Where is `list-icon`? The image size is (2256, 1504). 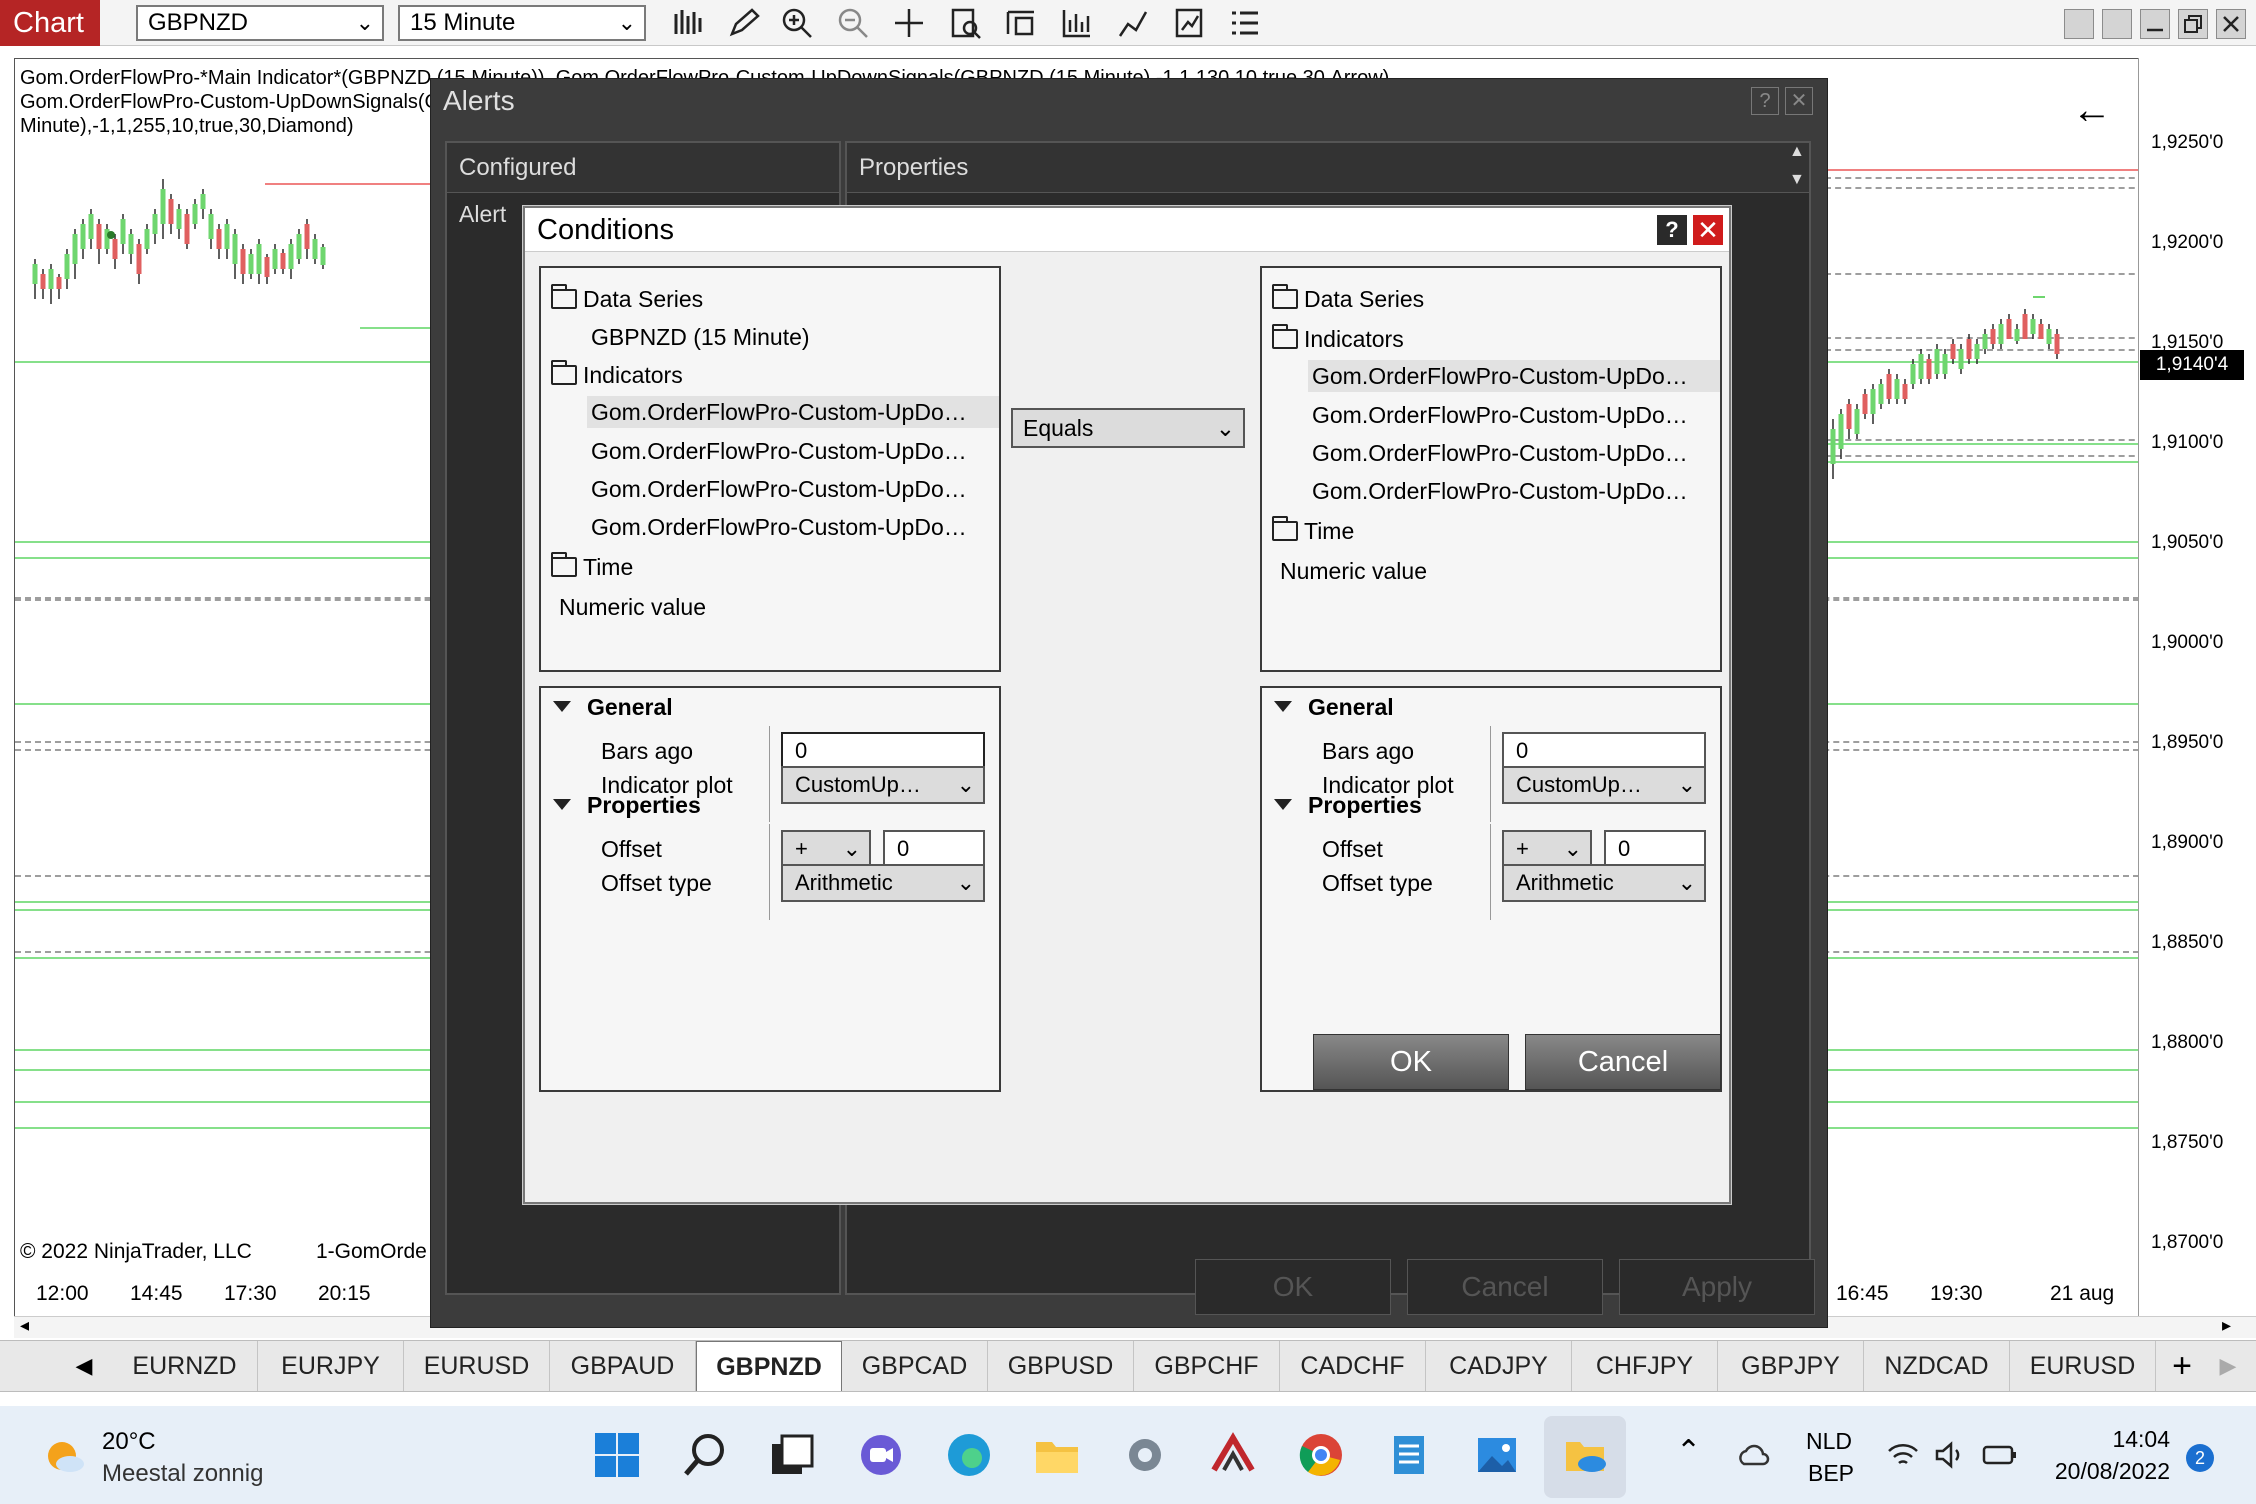
list-icon is located at coordinates (1245, 23).